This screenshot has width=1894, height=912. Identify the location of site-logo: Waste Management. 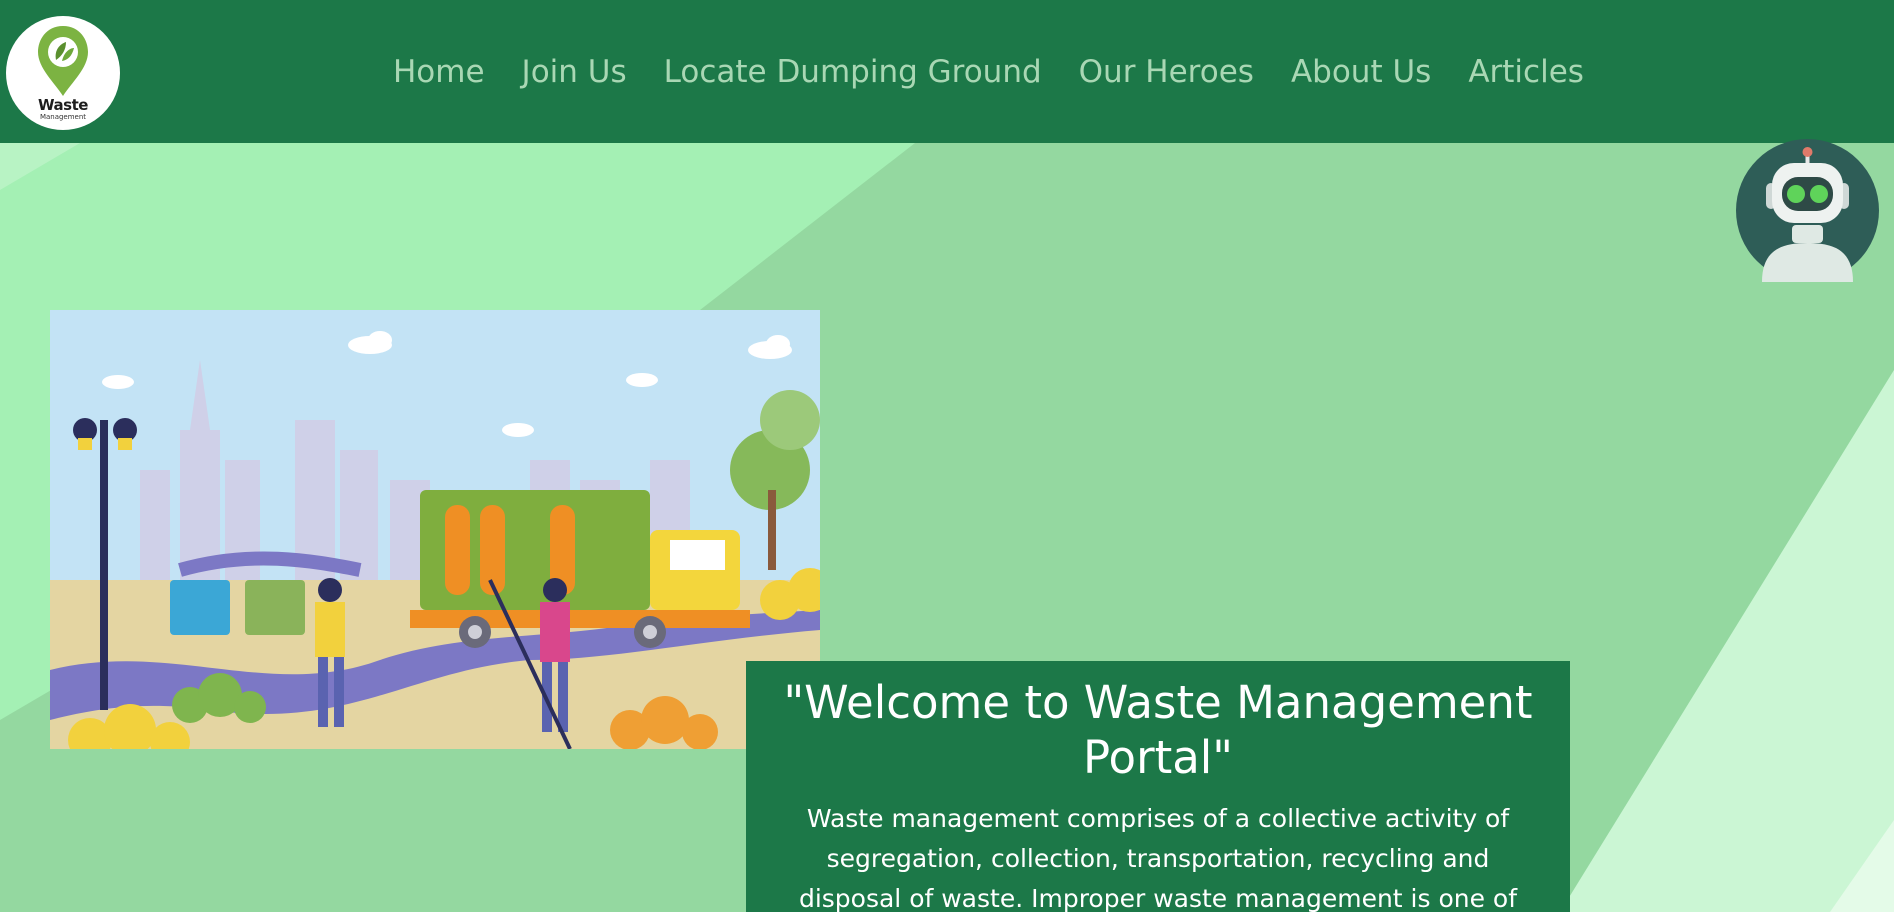
(63, 73).